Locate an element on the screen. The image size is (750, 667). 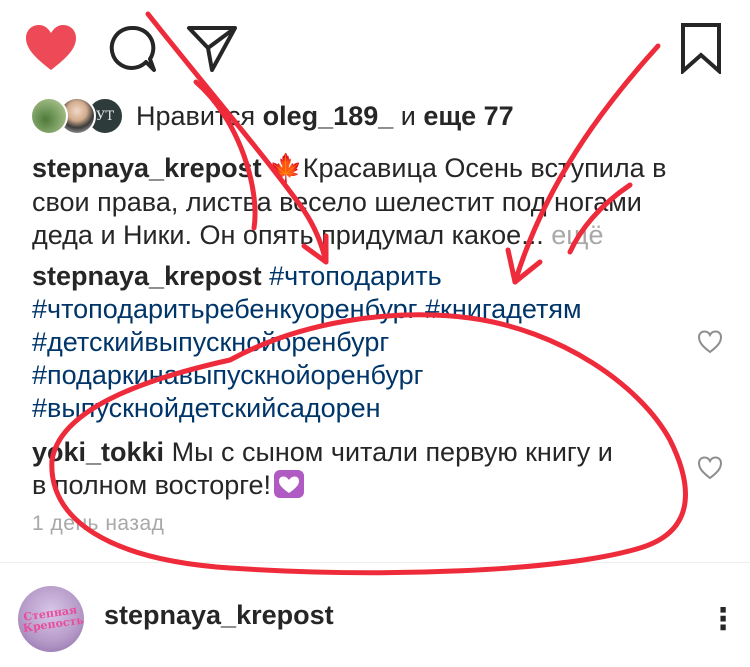
comment-line: stepnaya_krepost #чтоподарить is located at coordinates (237, 276).